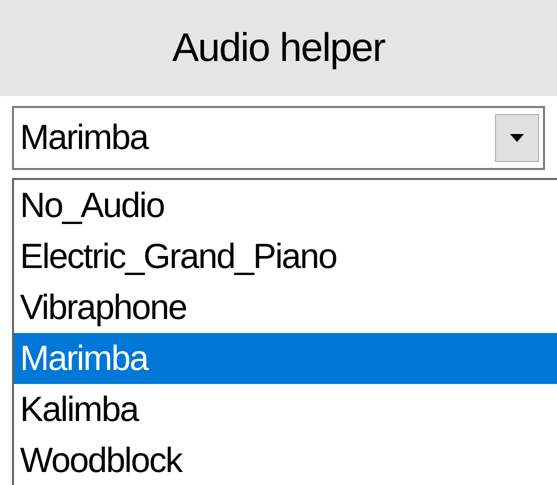 The image size is (557, 485). What do you see at coordinates (285, 460) in the screenshot?
I see `dropdown-option: Woodblock` at bounding box center [285, 460].